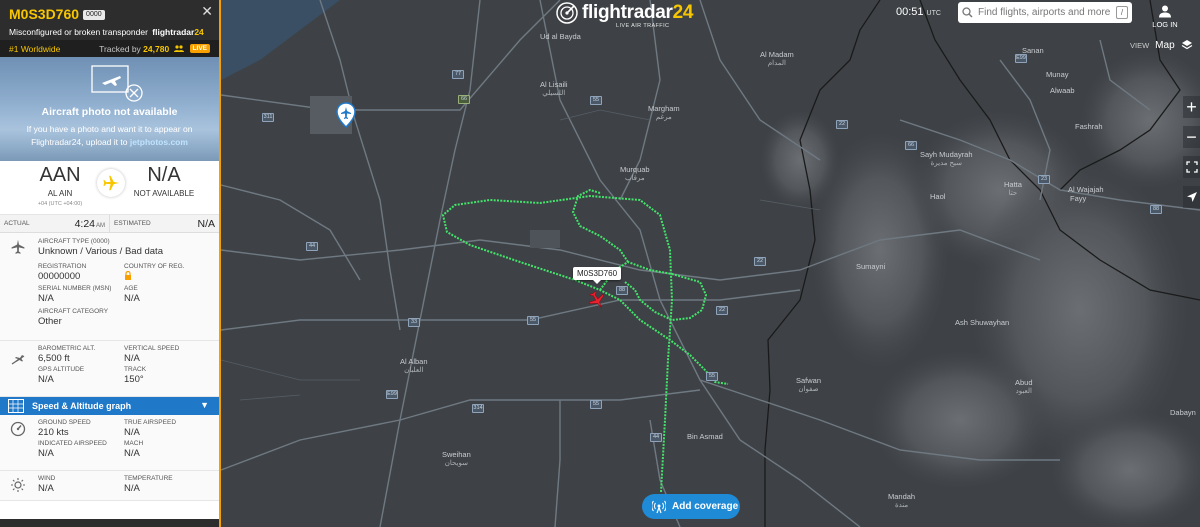 The height and width of the screenshot is (527, 1200). What do you see at coordinates (624, 15) in the screenshot?
I see `flightradar-logo: flightradar24 LIVE AIR TRAFFIC` at bounding box center [624, 15].